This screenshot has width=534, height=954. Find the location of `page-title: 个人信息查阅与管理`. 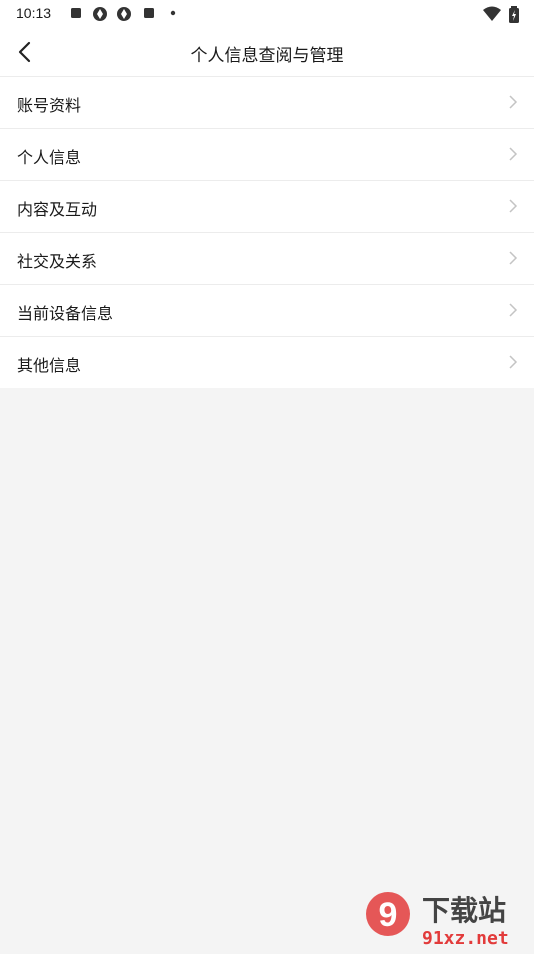

page-title: 个人信息查阅与管理 is located at coordinates (267, 56).